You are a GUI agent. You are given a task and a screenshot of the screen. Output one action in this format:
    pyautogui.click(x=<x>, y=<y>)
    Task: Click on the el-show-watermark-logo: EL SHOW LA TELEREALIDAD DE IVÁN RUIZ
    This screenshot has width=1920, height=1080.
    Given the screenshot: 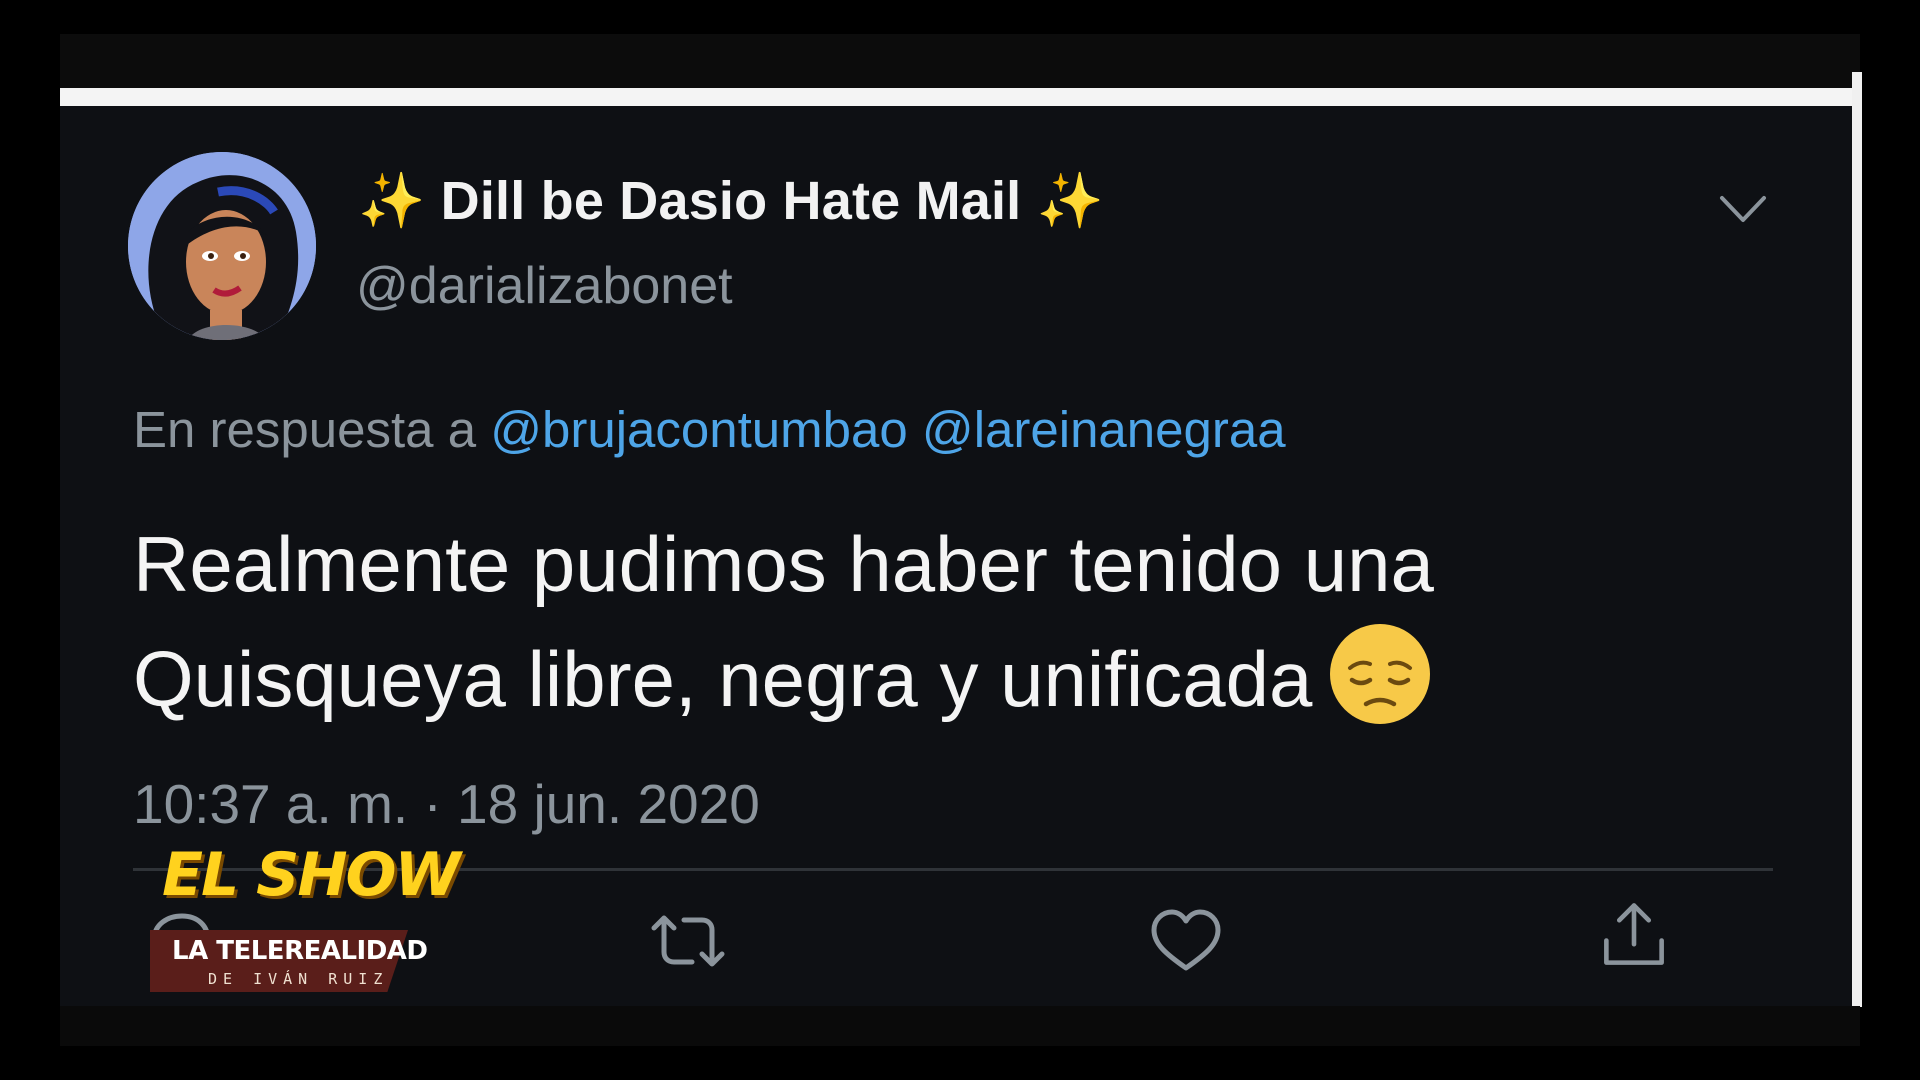 What is the action you would take?
    pyautogui.click(x=305, y=920)
    